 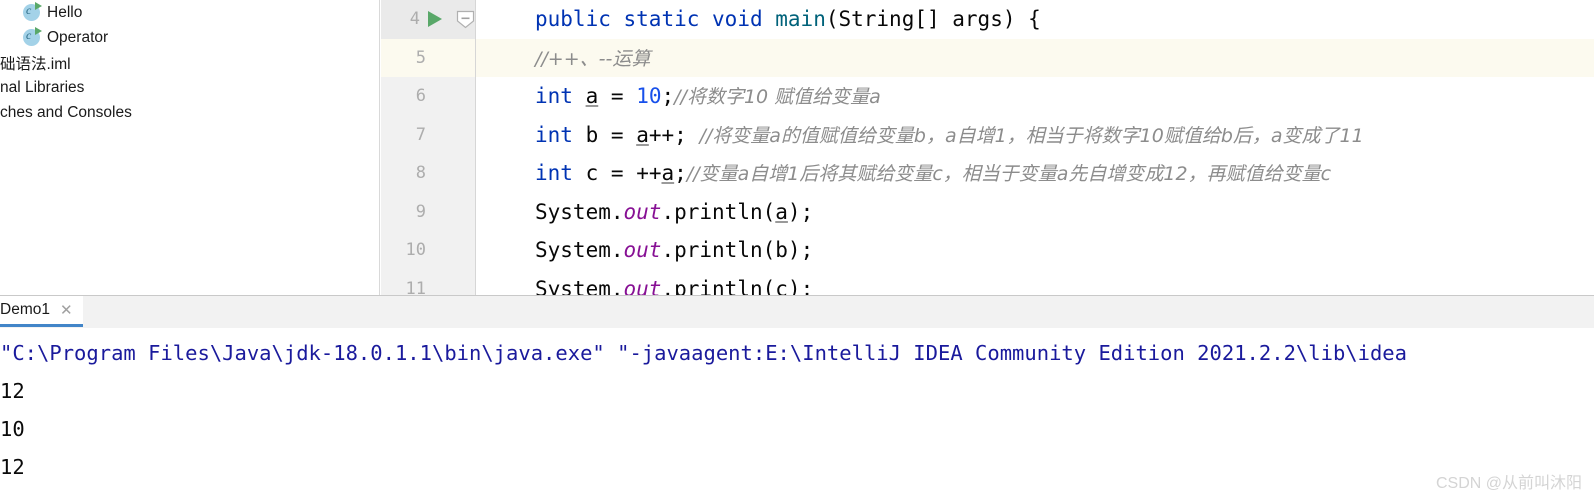 What do you see at coordinates (933, 19) in the screenshot?
I see `method-params: (String[] args) {` at bounding box center [933, 19].